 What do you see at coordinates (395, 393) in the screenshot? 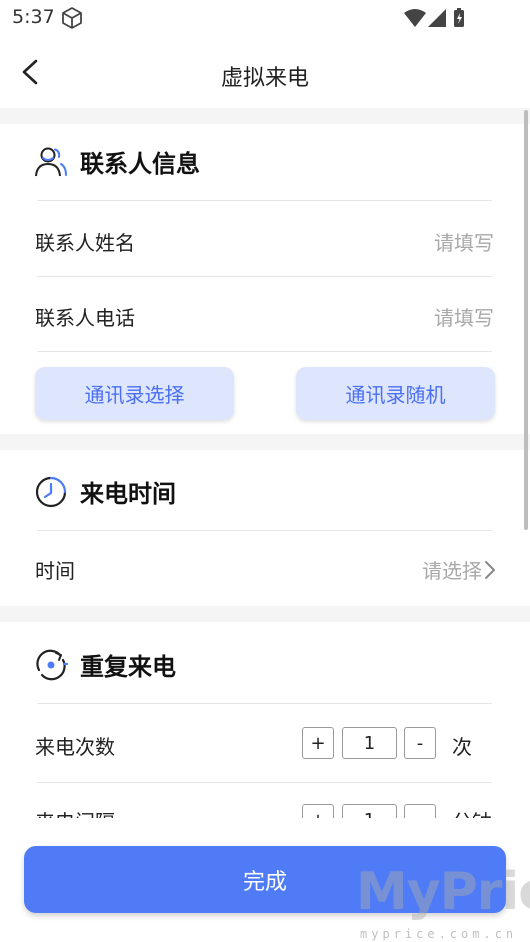
I see `contacts-random-button: 通讯录随机` at bounding box center [395, 393].